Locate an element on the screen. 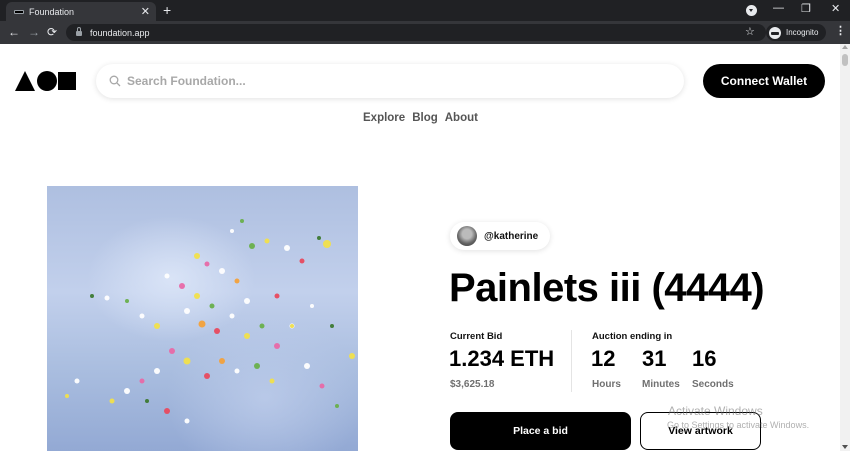 This screenshot has height=451, width=850. creator-handle: @katherine is located at coordinates (511, 236).